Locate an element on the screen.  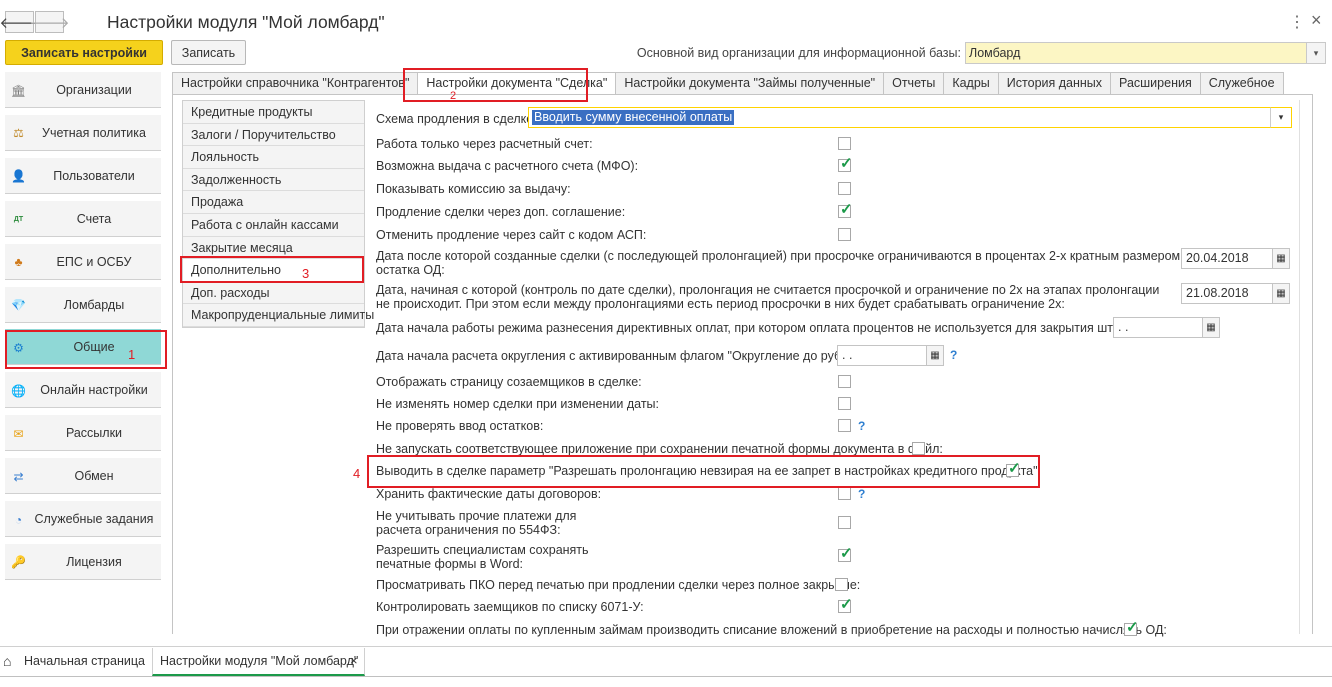
home-tab: Начальная страница is located at coordinates (84, 662).